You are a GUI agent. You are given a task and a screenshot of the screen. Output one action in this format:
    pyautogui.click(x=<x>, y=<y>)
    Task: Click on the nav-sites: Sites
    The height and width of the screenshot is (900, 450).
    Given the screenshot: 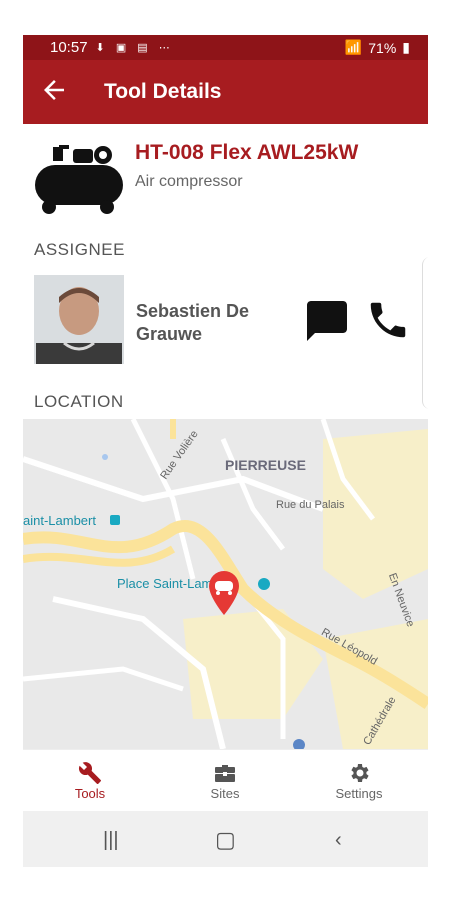 What is the action you would take?
    pyautogui.click(x=225, y=780)
    